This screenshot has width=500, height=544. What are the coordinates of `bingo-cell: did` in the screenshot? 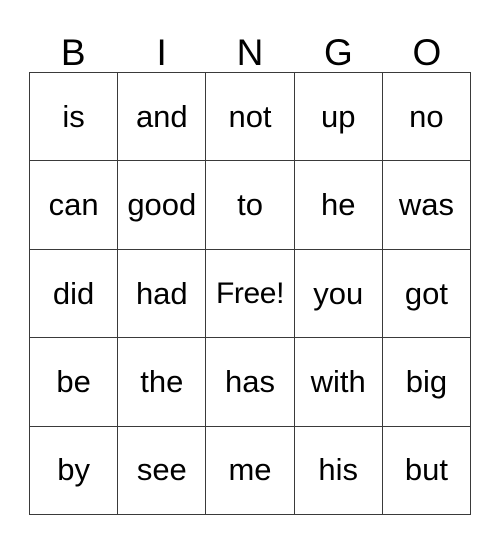 It's located at (74, 294).